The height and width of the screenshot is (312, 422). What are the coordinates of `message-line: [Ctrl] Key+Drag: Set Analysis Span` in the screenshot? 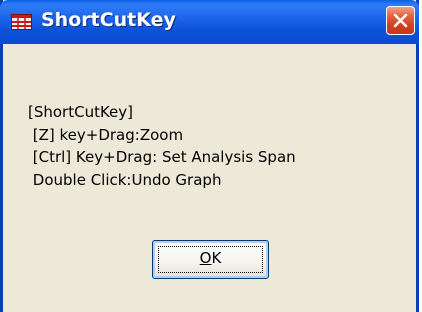 It's located at (162, 157).